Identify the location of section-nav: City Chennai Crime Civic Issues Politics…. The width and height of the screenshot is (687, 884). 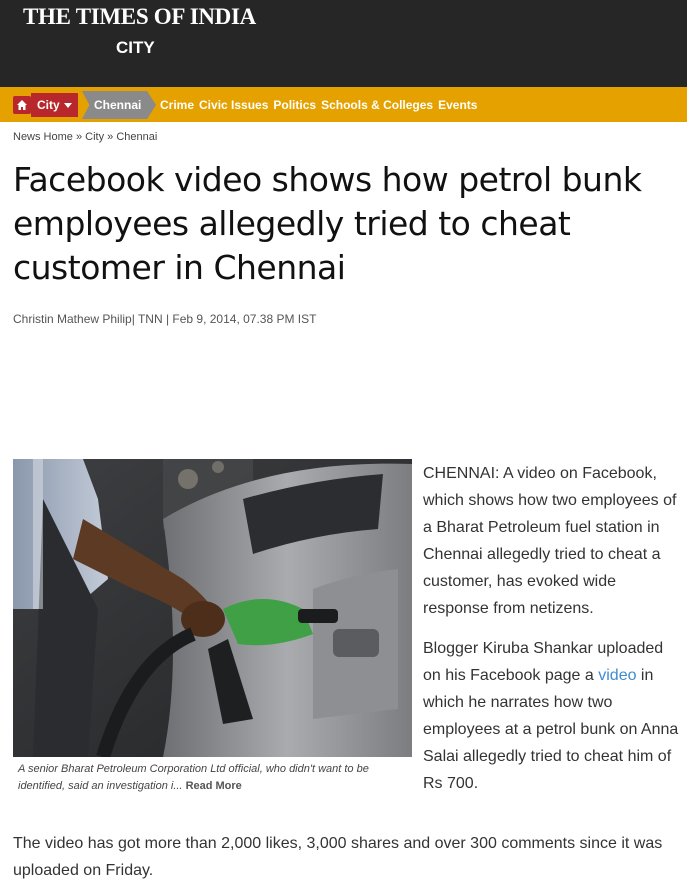
(343, 104).